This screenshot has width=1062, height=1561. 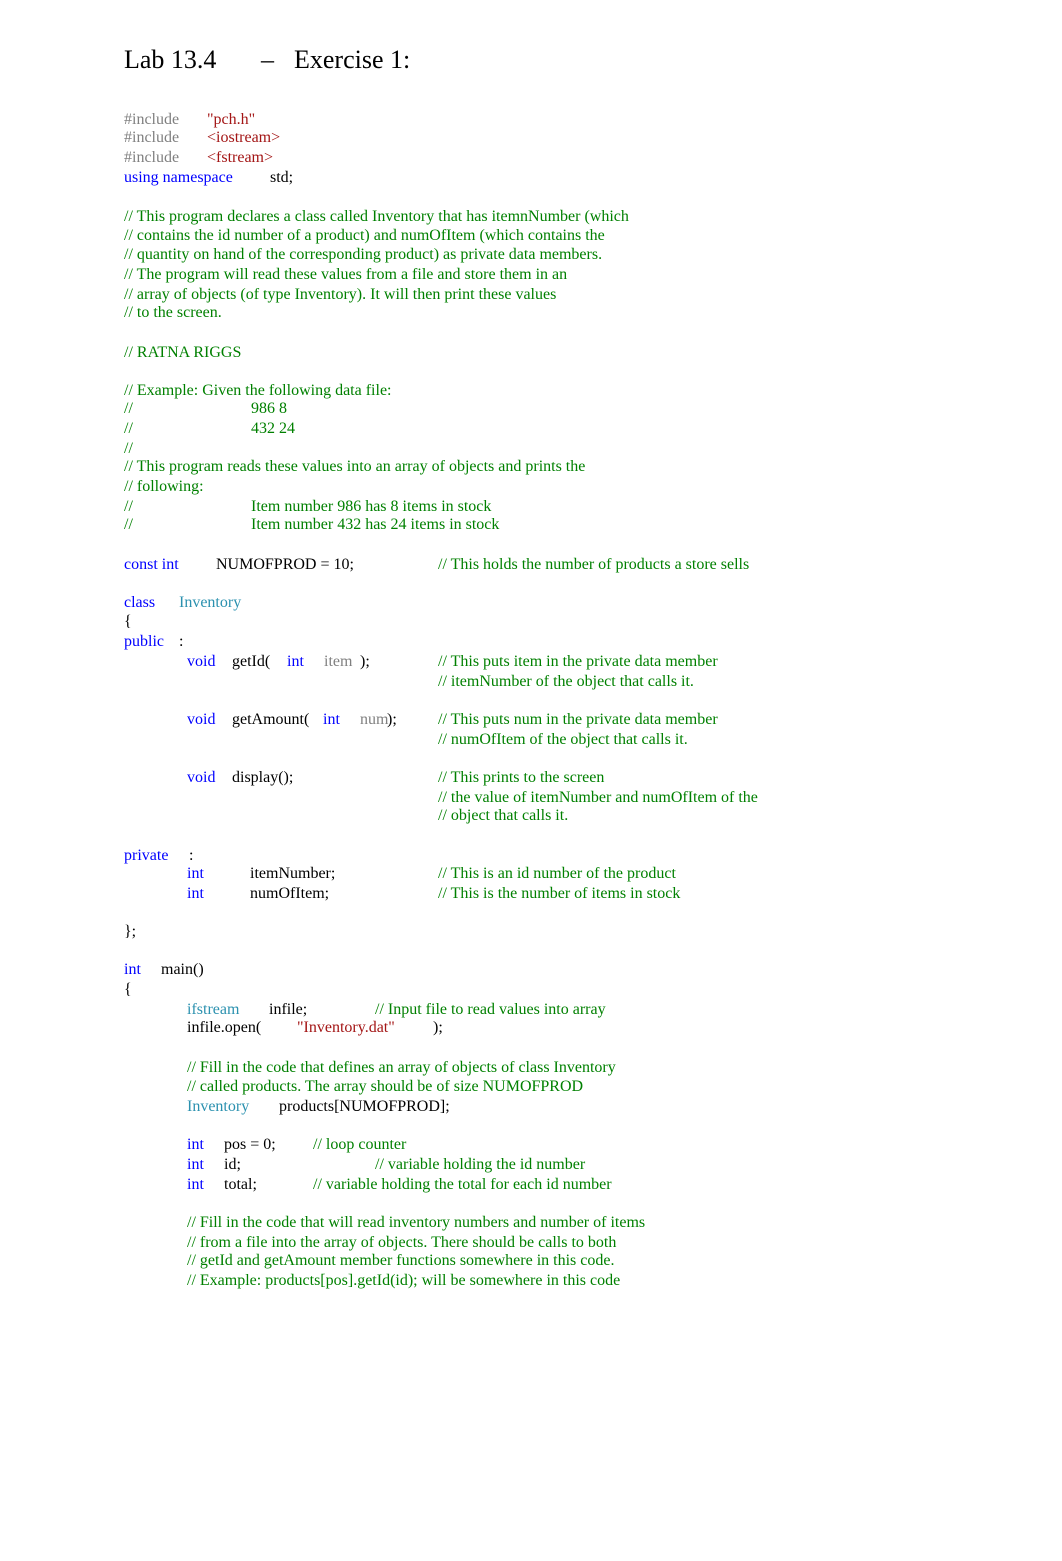 What do you see at coordinates (146, 855) in the screenshot?
I see `private-keyword: private` at bounding box center [146, 855].